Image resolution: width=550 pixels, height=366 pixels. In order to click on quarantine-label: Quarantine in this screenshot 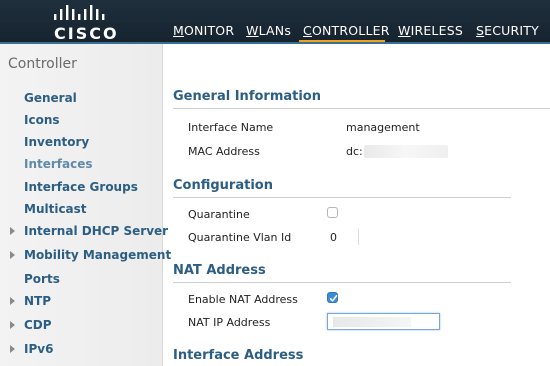, I will do `click(219, 214)`.